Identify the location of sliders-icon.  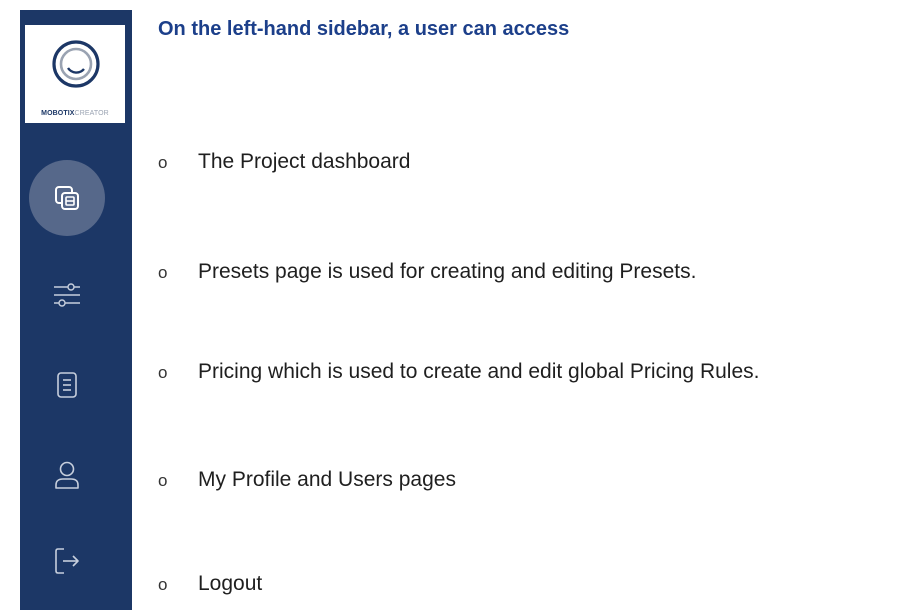
(67, 295).